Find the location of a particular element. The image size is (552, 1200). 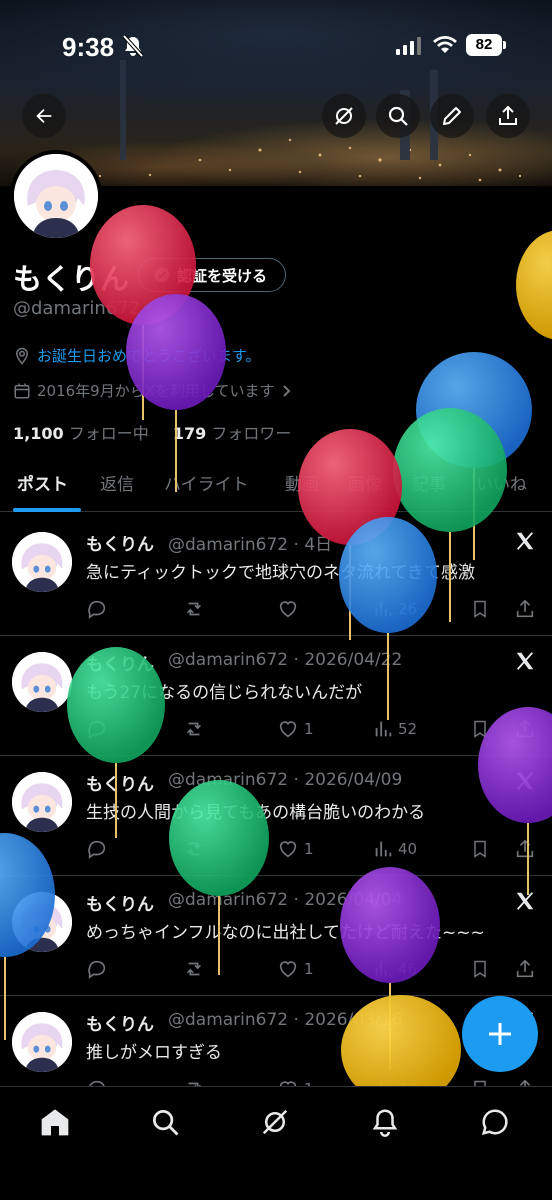

following-label: フォロー中 is located at coordinates (108, 433).